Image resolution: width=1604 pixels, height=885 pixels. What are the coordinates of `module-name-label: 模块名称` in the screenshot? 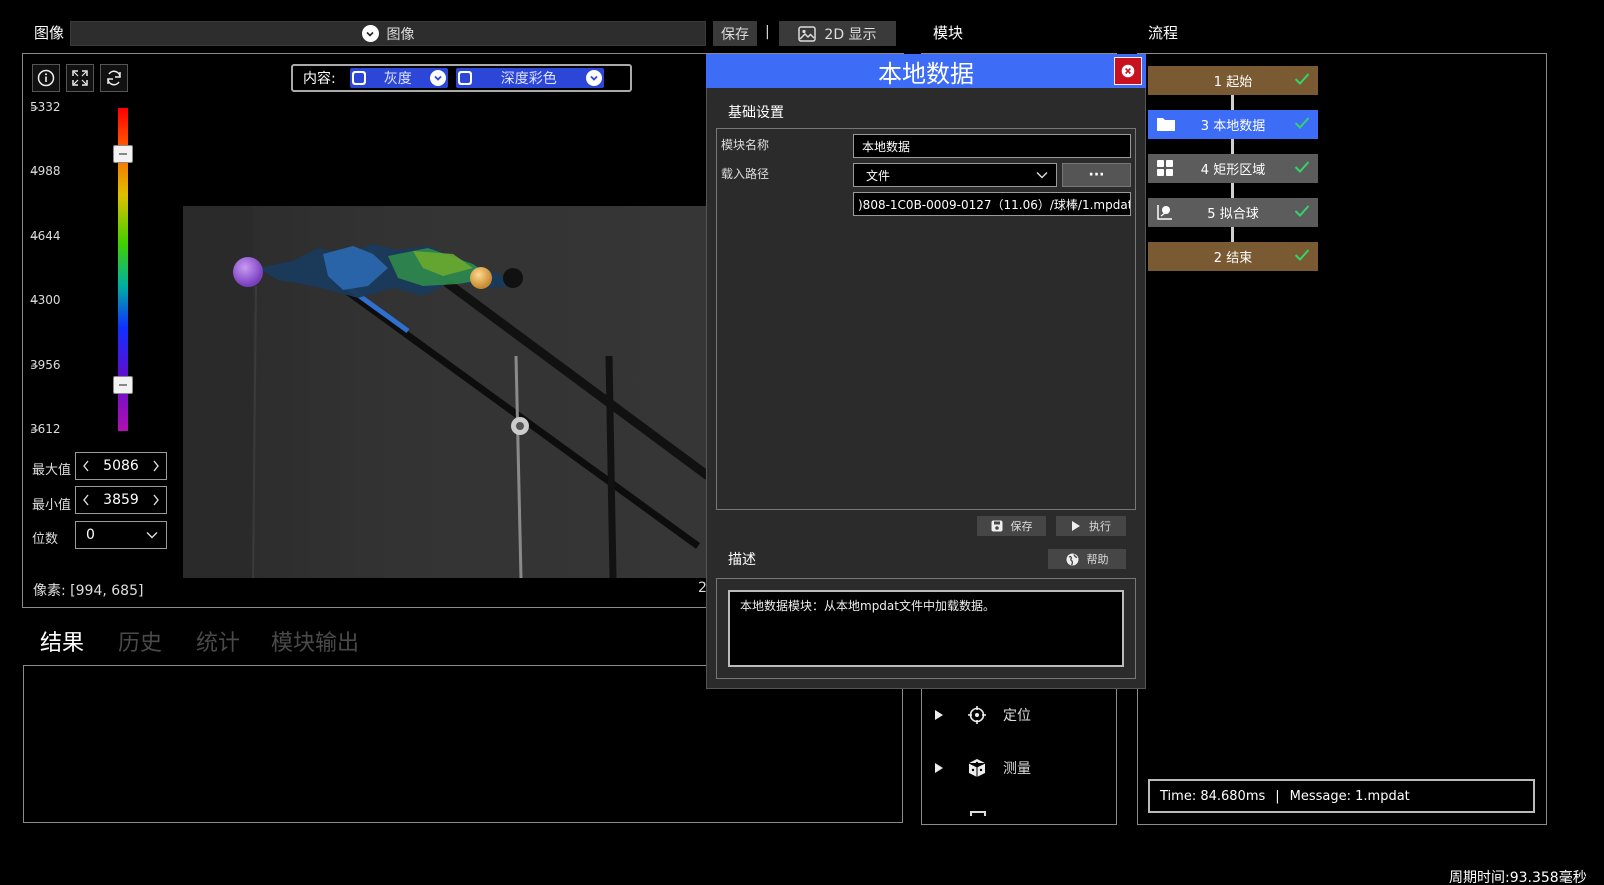 It's located at (745, 145).